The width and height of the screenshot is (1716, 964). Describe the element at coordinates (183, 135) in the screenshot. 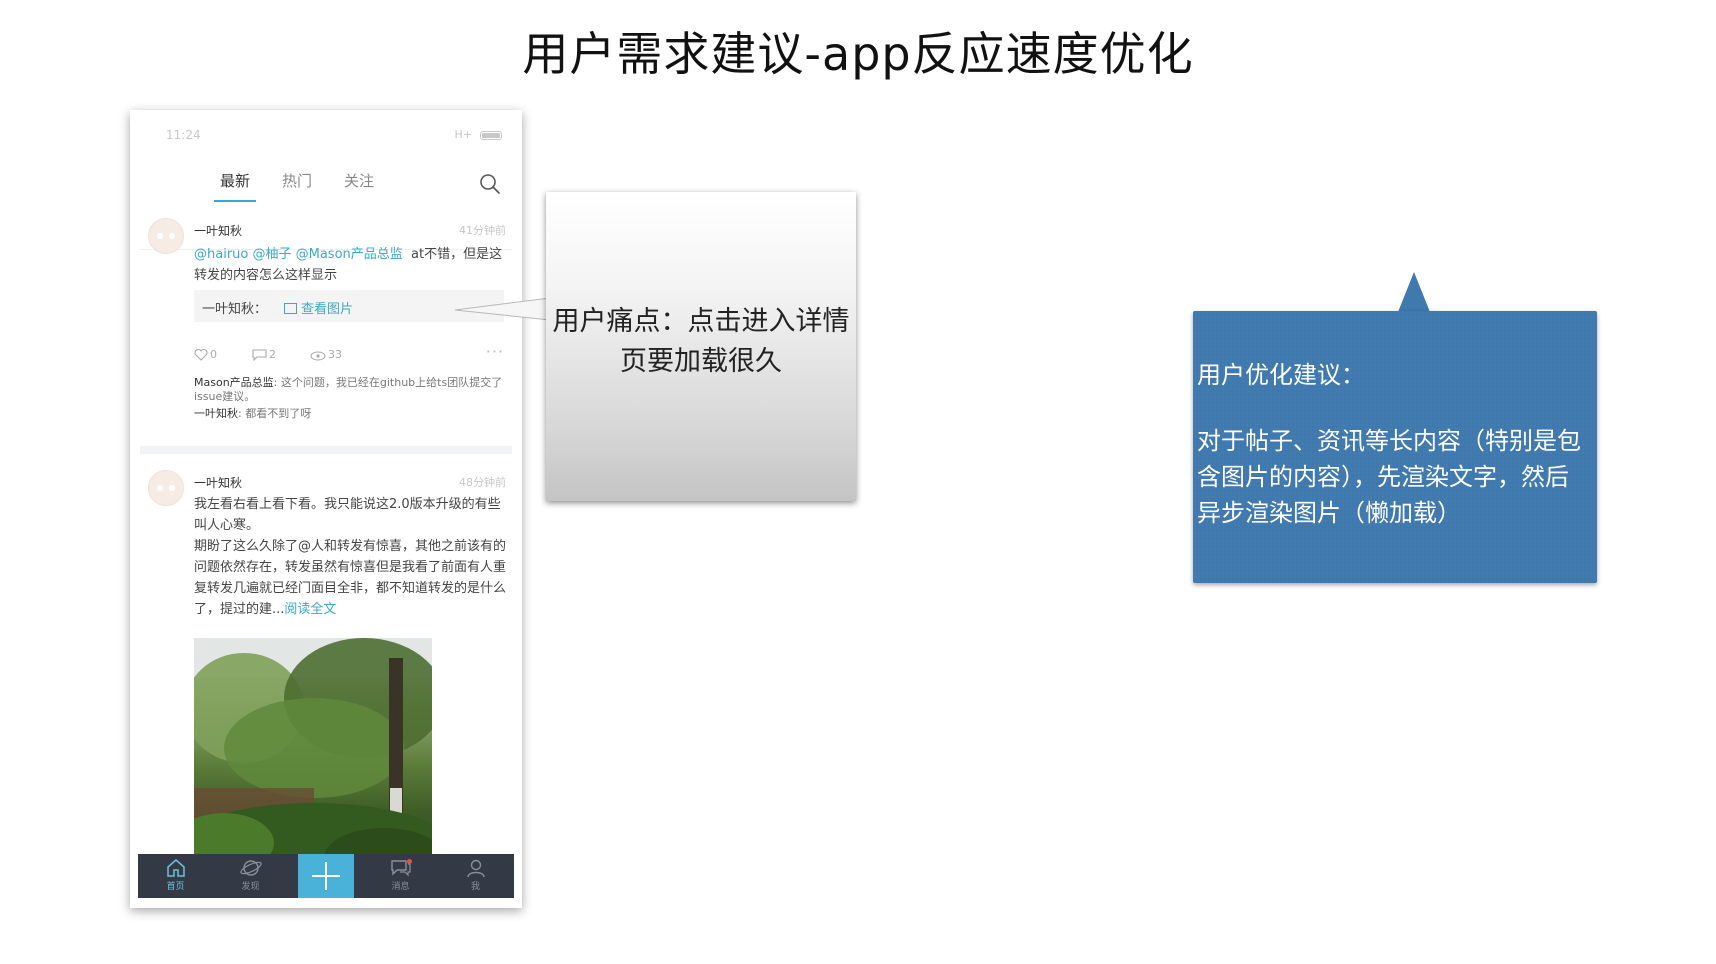

I see `status-time: 11:24` at that location.